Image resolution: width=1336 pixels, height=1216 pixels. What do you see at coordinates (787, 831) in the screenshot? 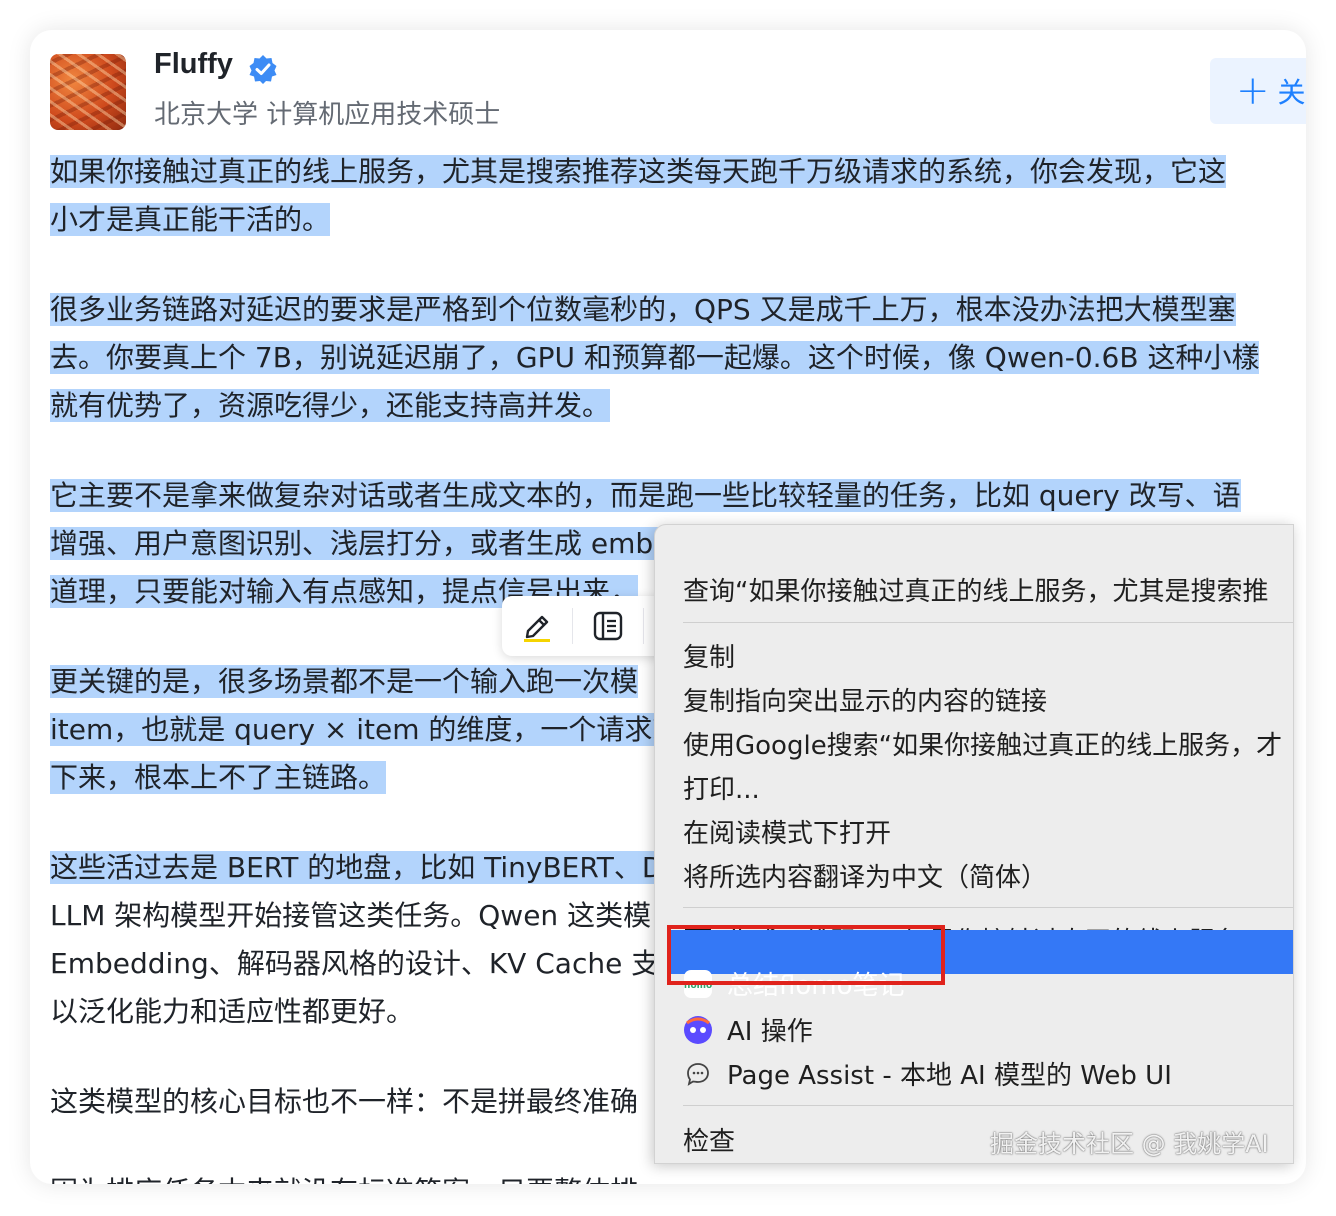
I see `menu-item-reader-mode: 在阅读模式下打开` at bounding box center [787, 831].